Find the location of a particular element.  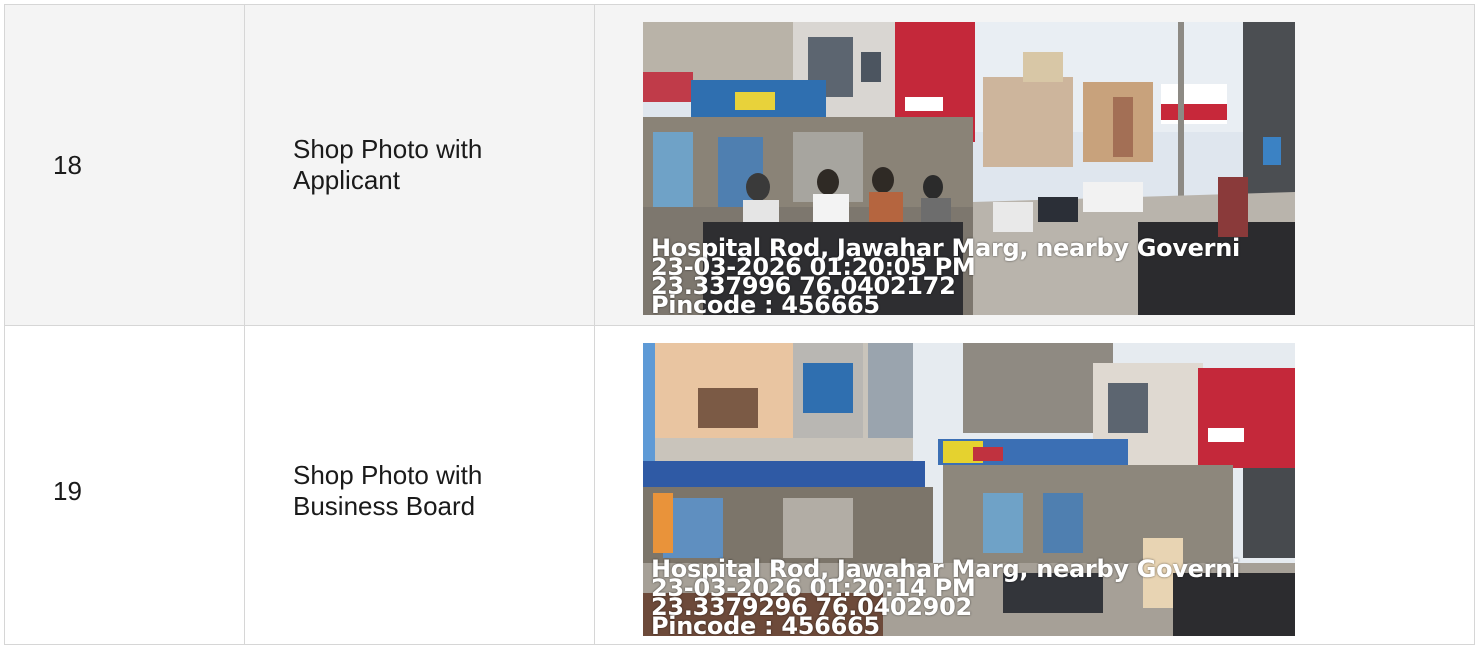

description-cell: Shop Photo with Applicant is located at coordinates (419, 165).